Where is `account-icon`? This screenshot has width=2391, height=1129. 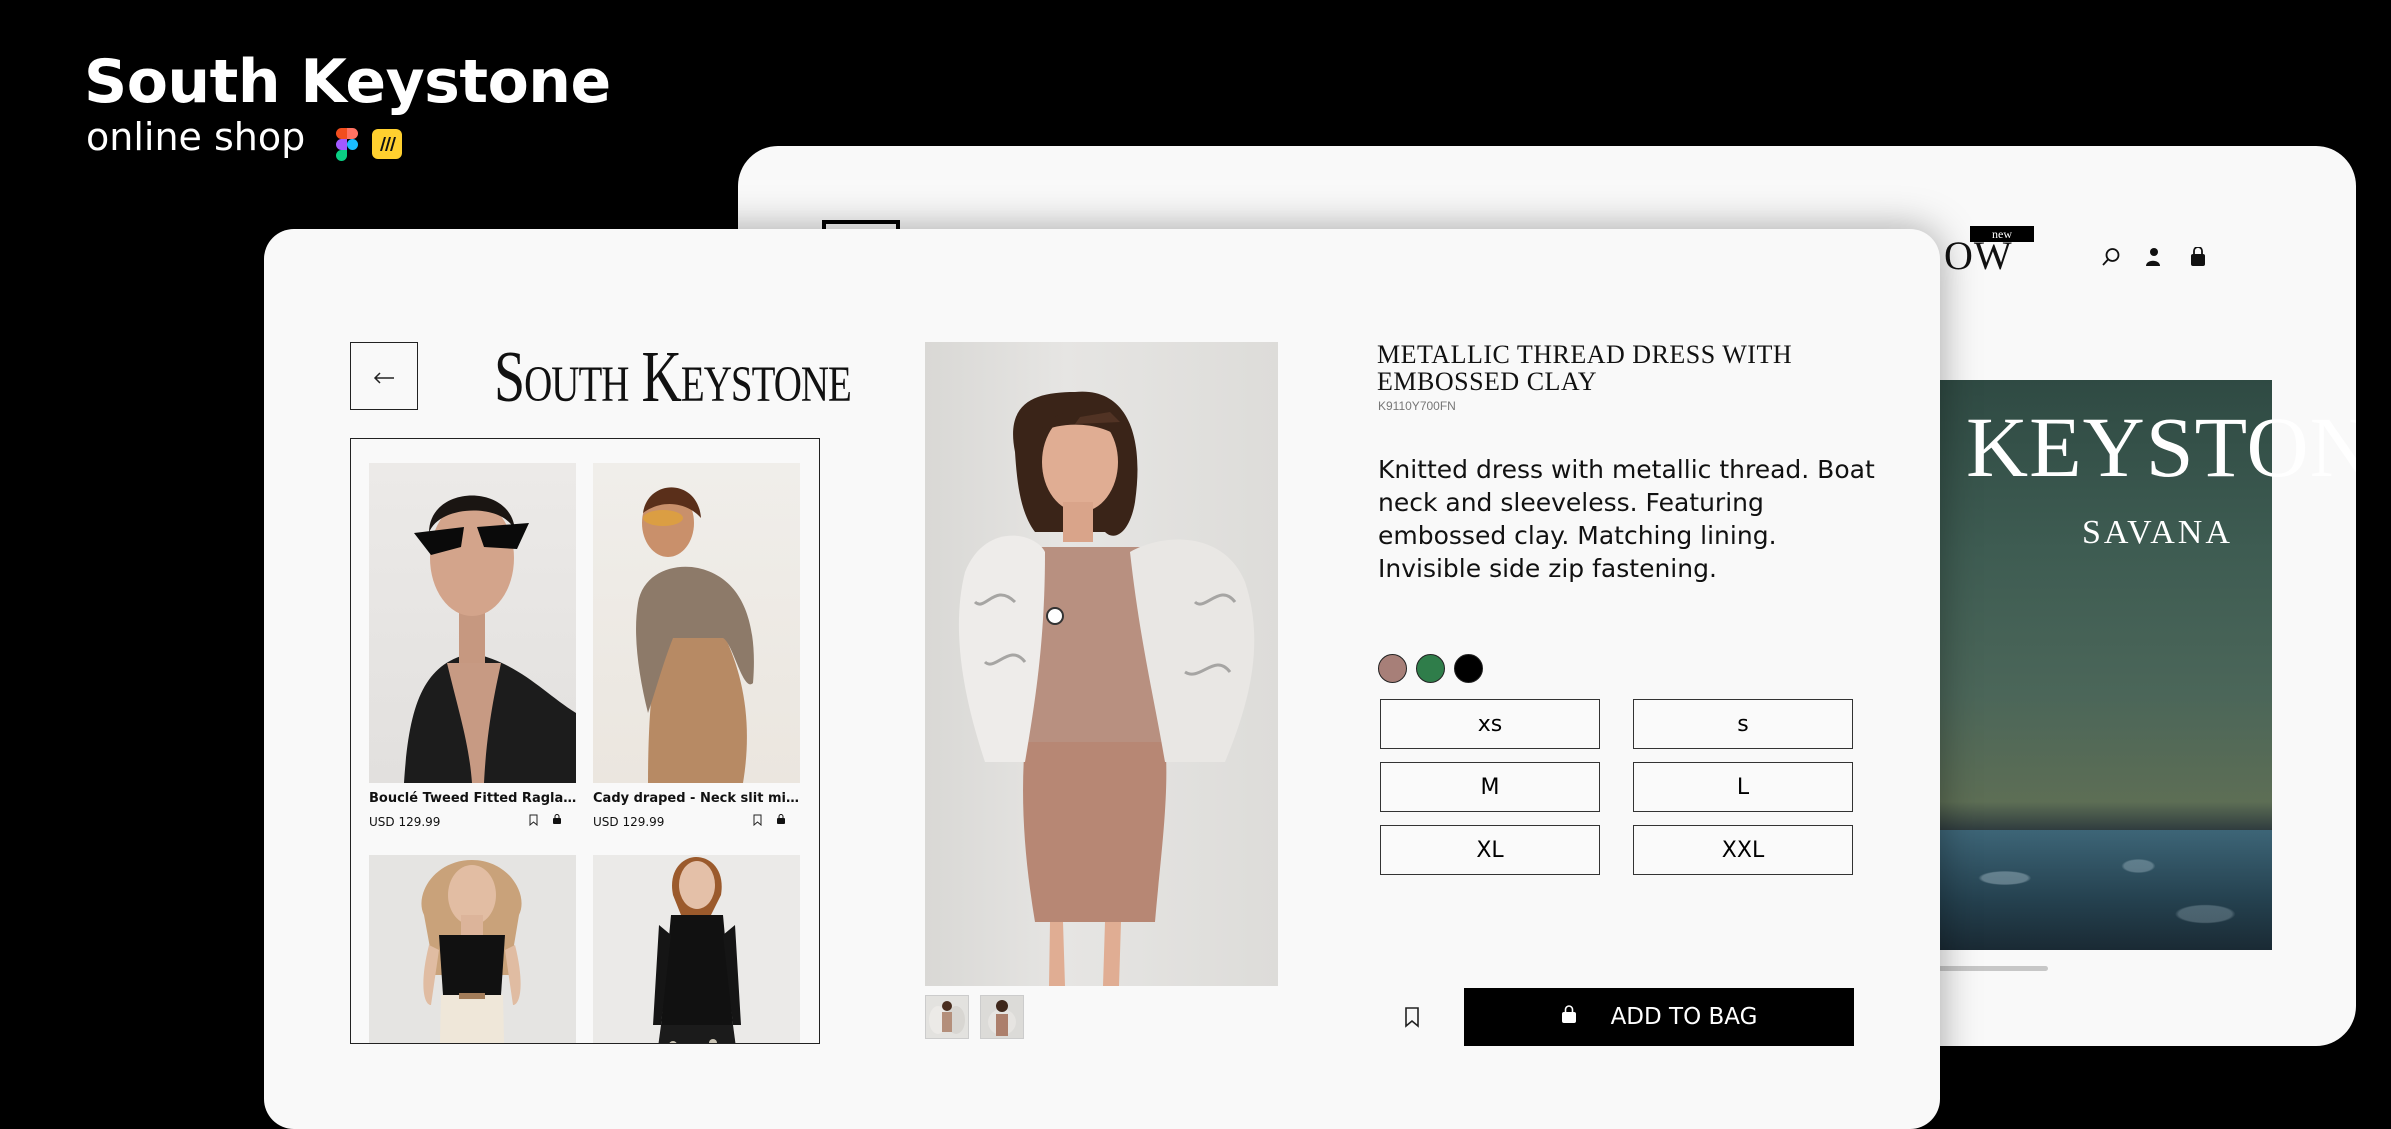
account-icon is located at coordinates (2153, 257).